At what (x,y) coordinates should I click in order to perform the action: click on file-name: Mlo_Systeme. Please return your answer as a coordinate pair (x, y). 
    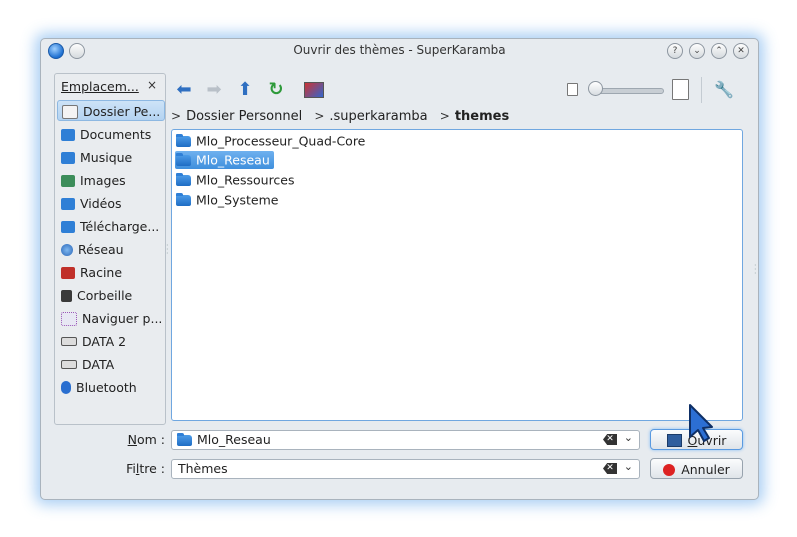
    Looking at the image, I should click on (237, 200).